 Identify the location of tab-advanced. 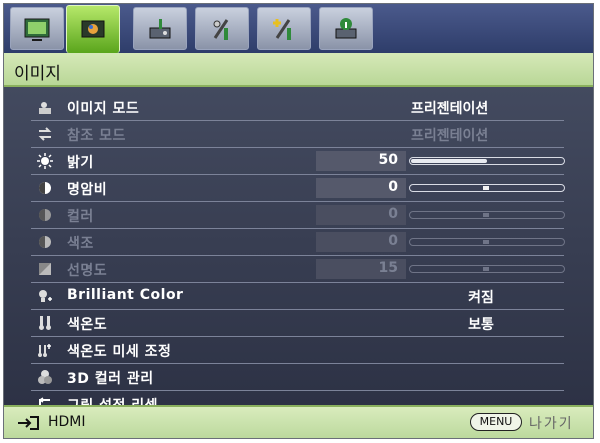
(284, 28).